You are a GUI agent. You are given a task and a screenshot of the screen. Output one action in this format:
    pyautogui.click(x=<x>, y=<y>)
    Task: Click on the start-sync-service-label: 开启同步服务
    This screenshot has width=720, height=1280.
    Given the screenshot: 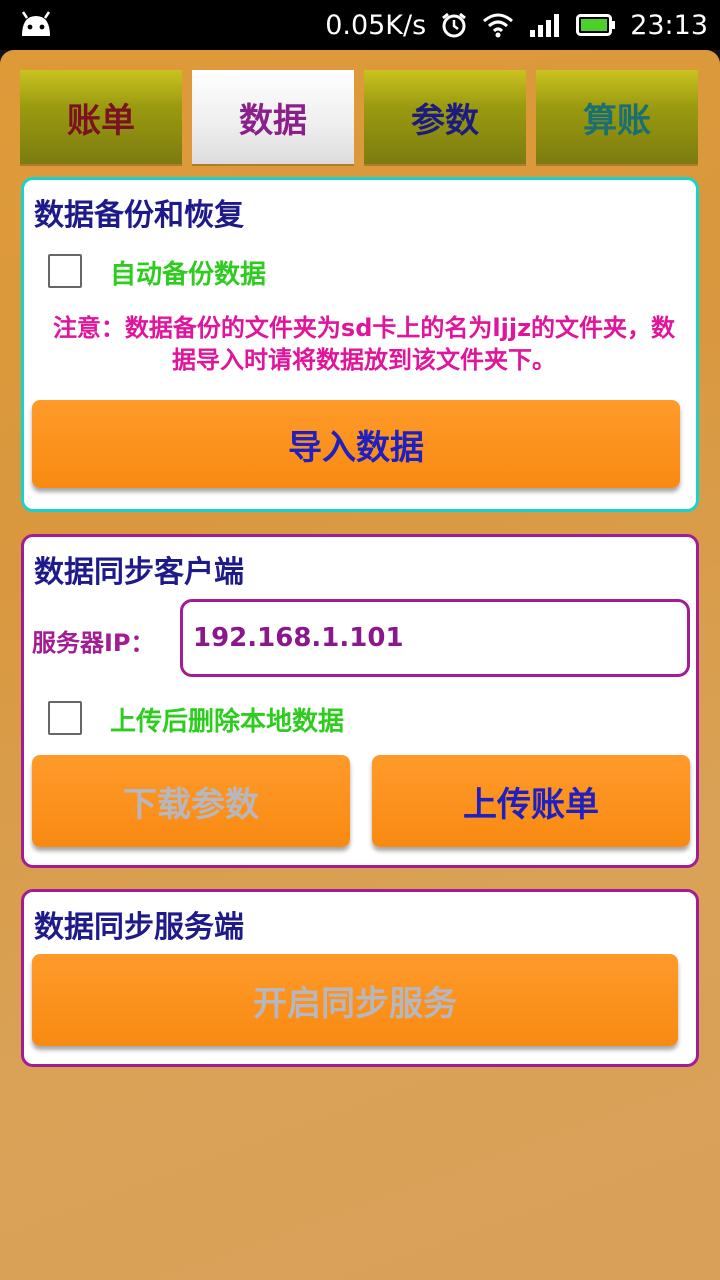 What is the action you would take?
    pyautogui.click(x=355, y=1003)
    